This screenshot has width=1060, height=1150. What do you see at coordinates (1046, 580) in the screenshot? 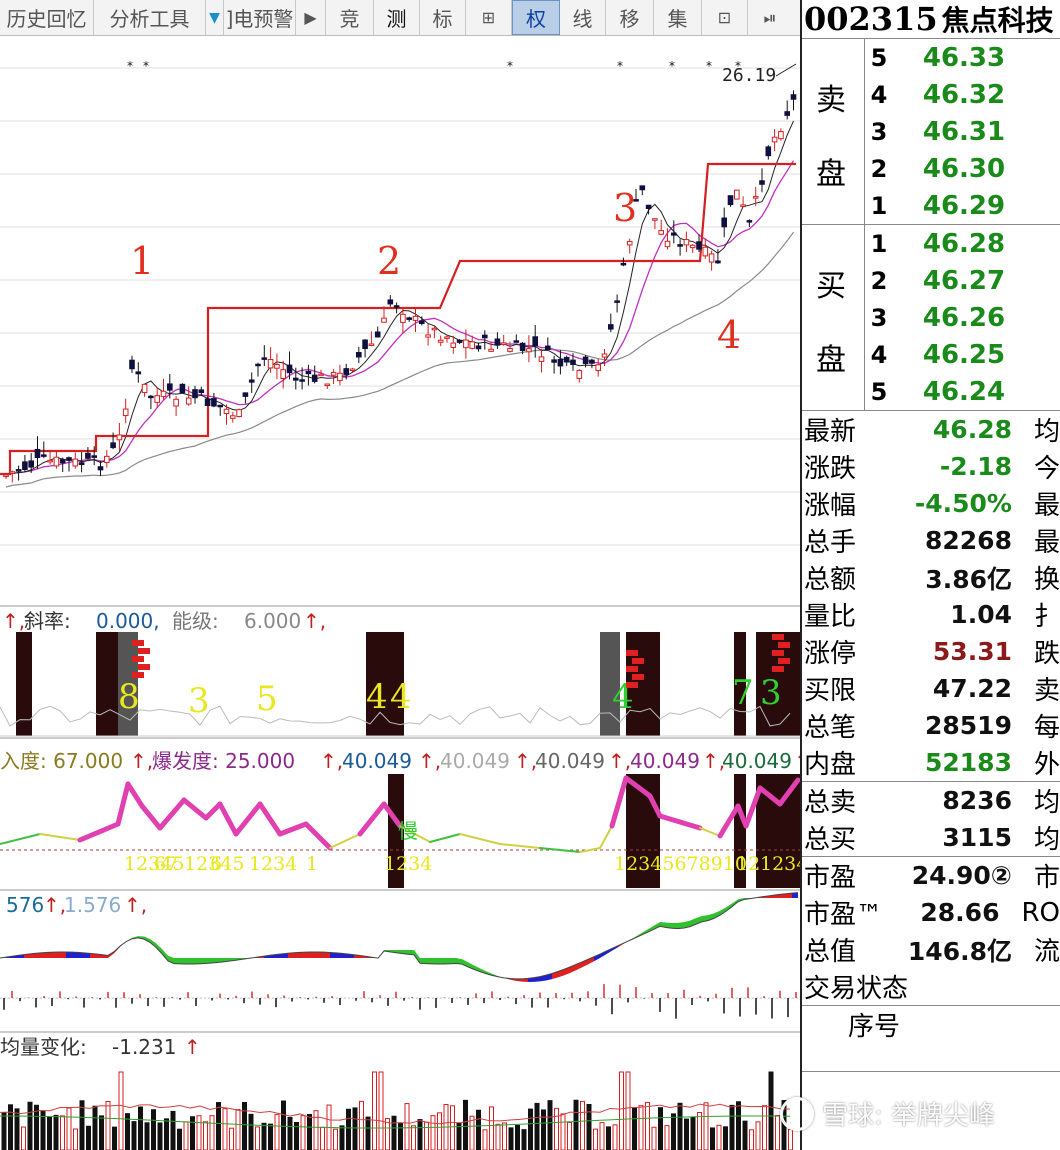
I see `stat-label-2: 换` at bounding box center [1046, 580].